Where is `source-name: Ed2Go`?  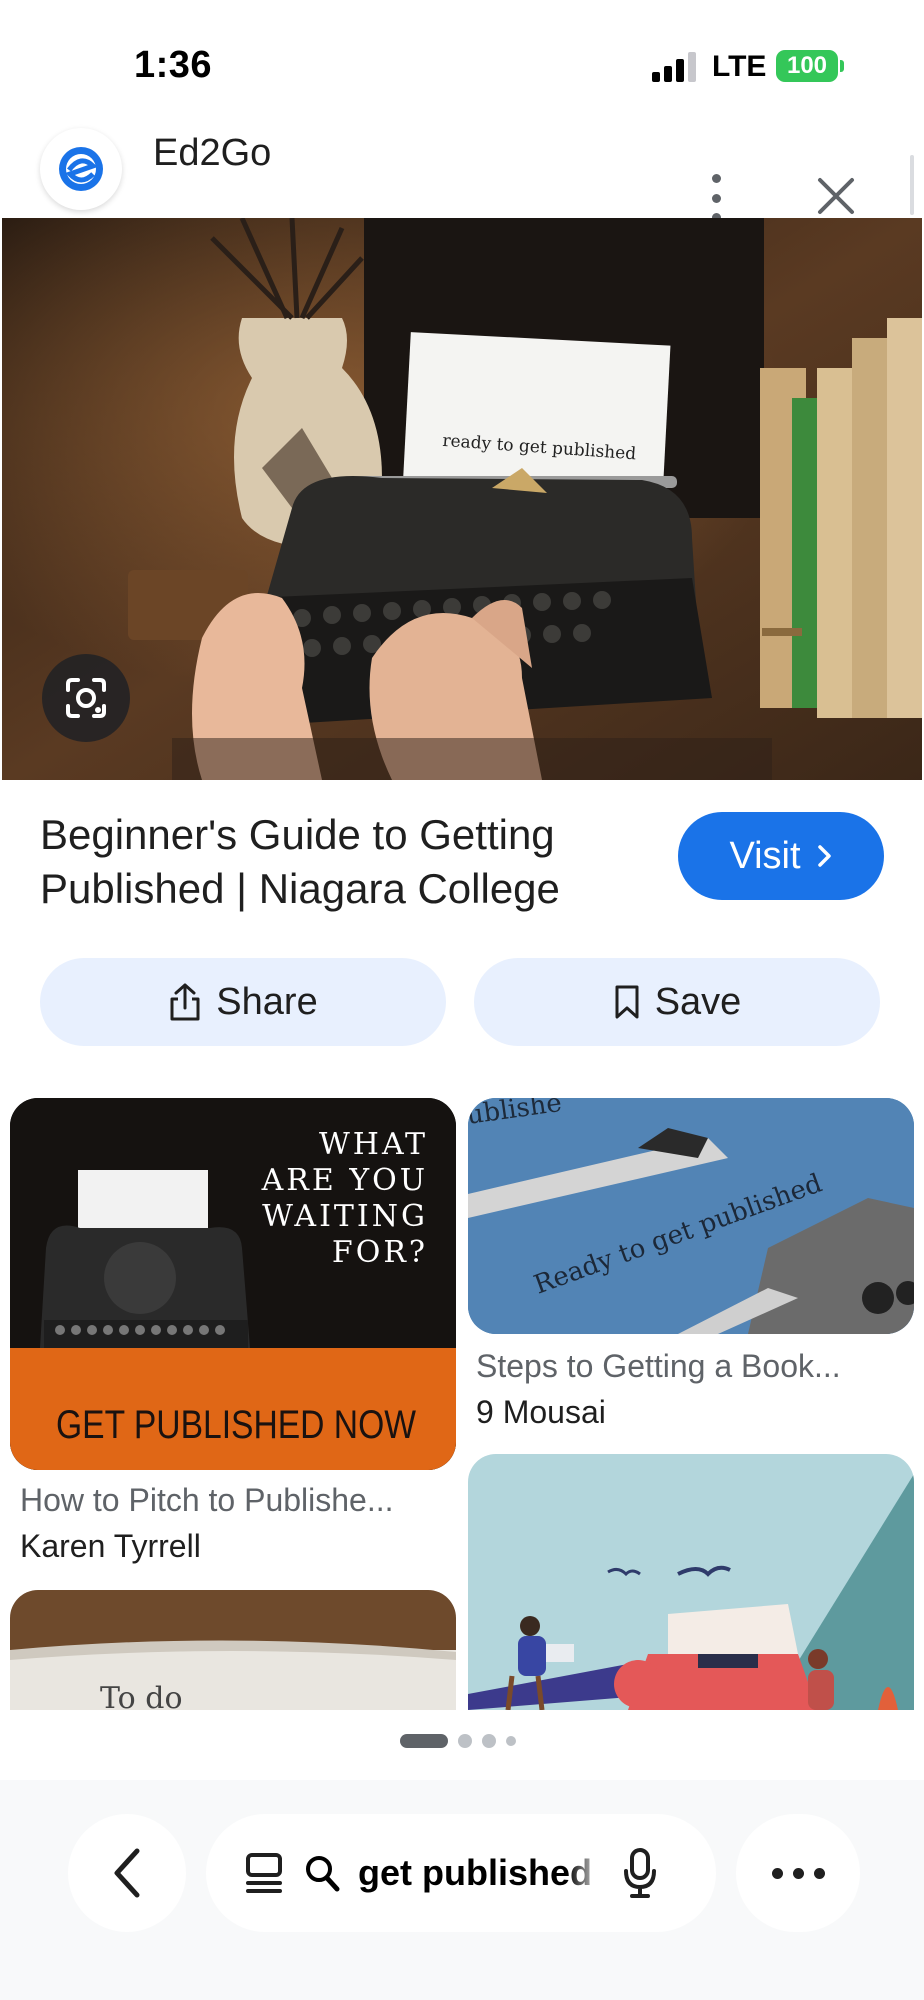
source-name: Ed2Go is located at coordinates (212, 153).